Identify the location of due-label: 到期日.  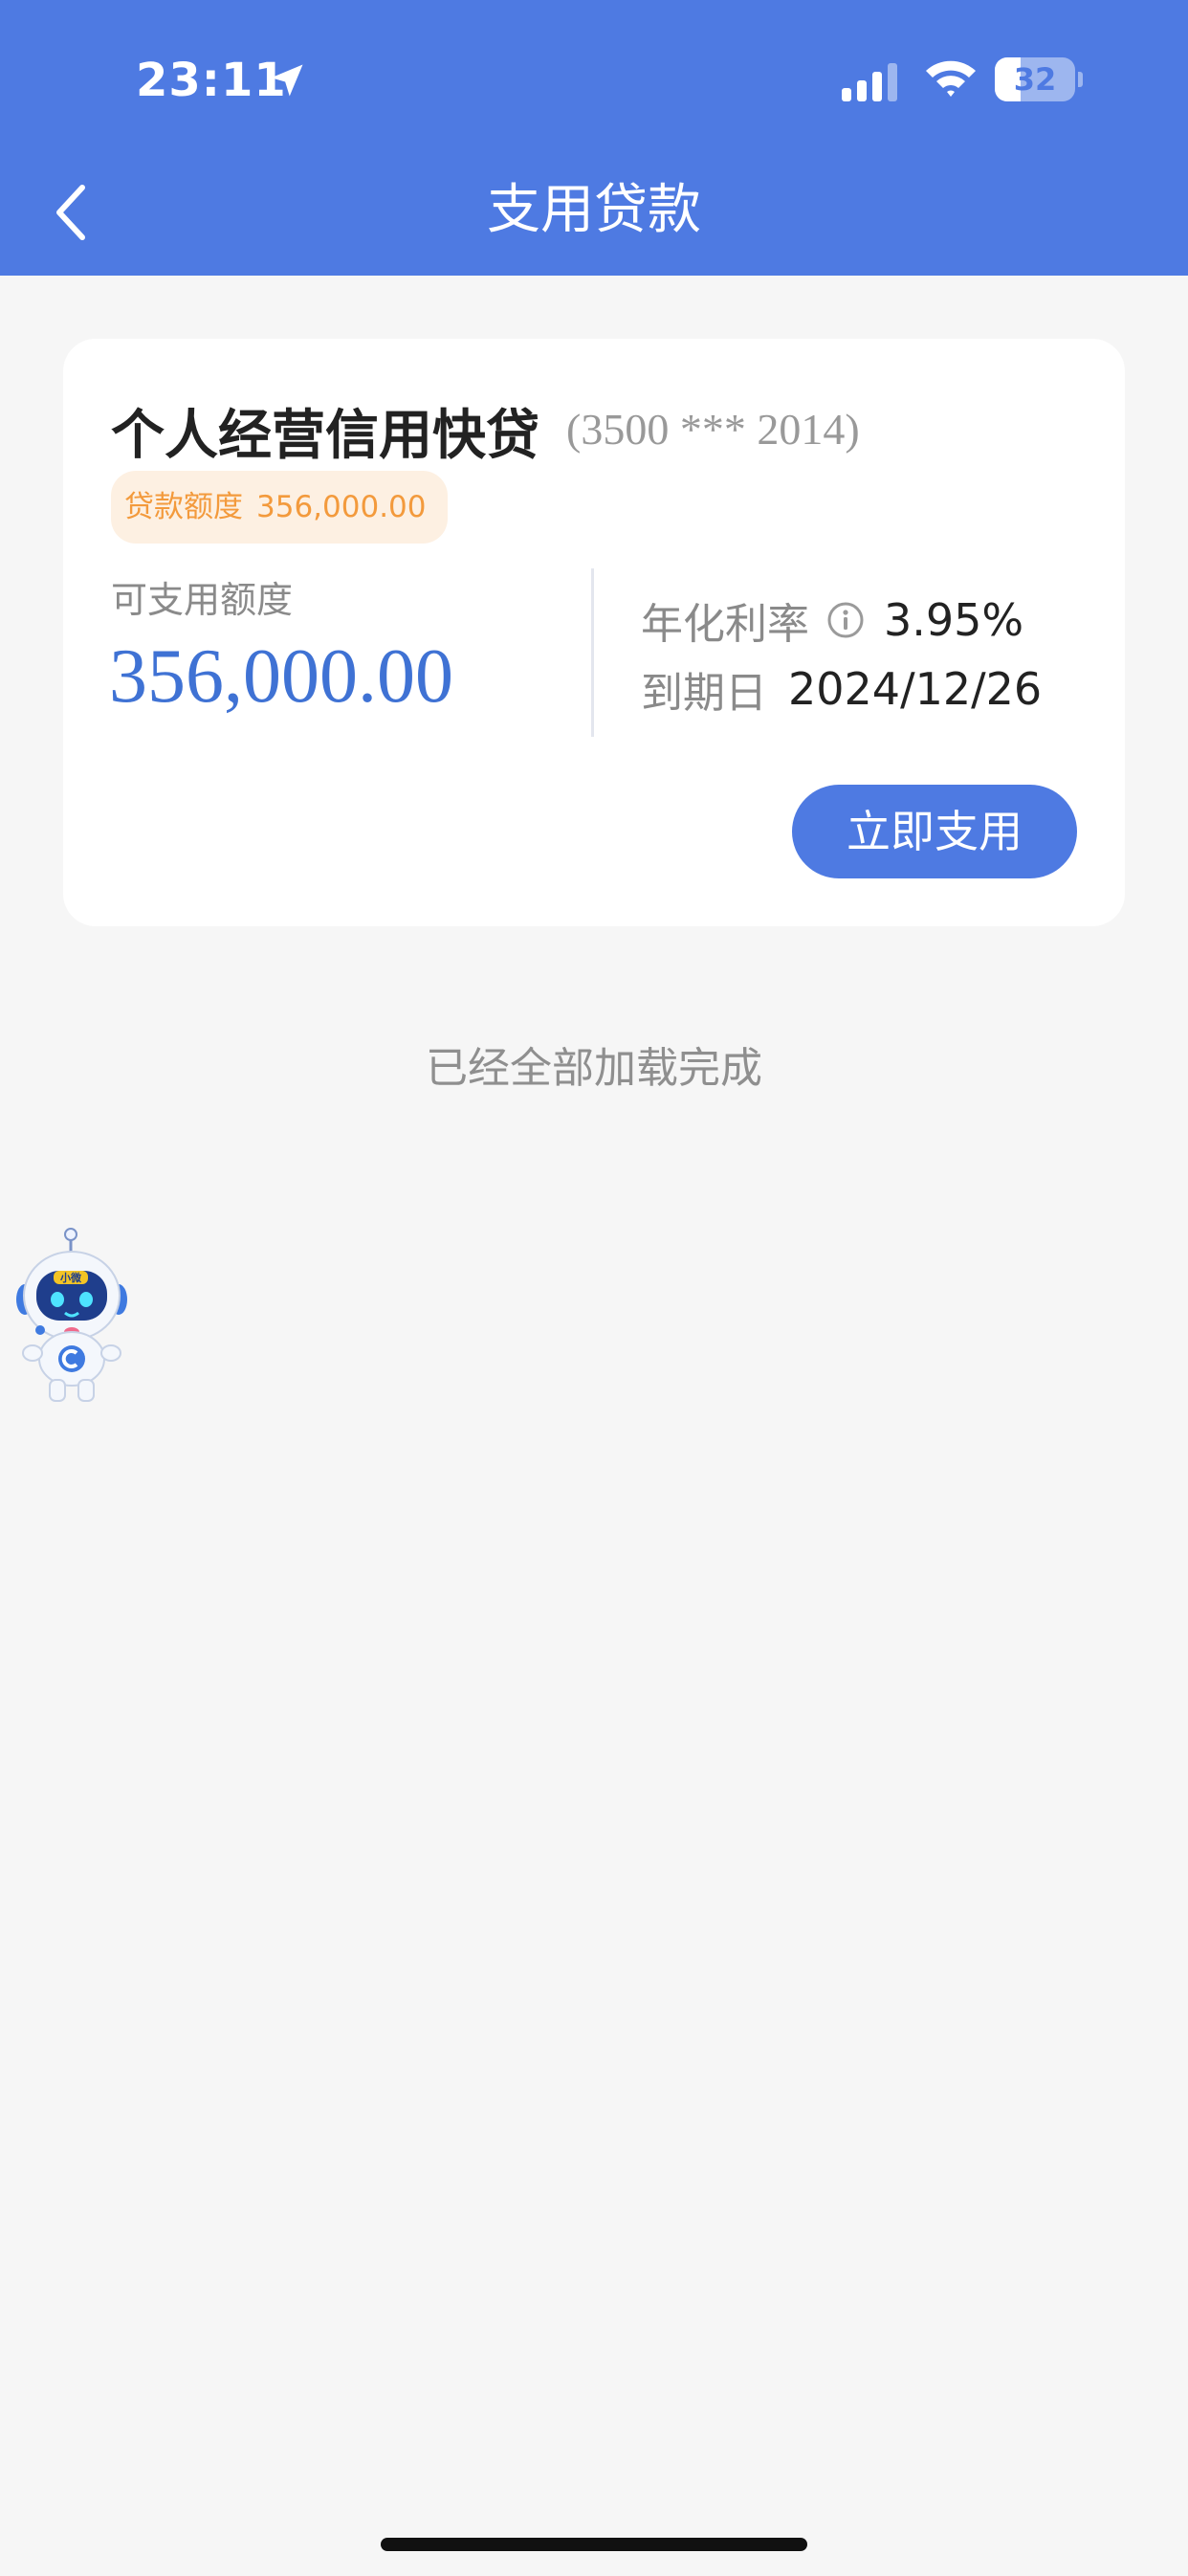
(704, 693).